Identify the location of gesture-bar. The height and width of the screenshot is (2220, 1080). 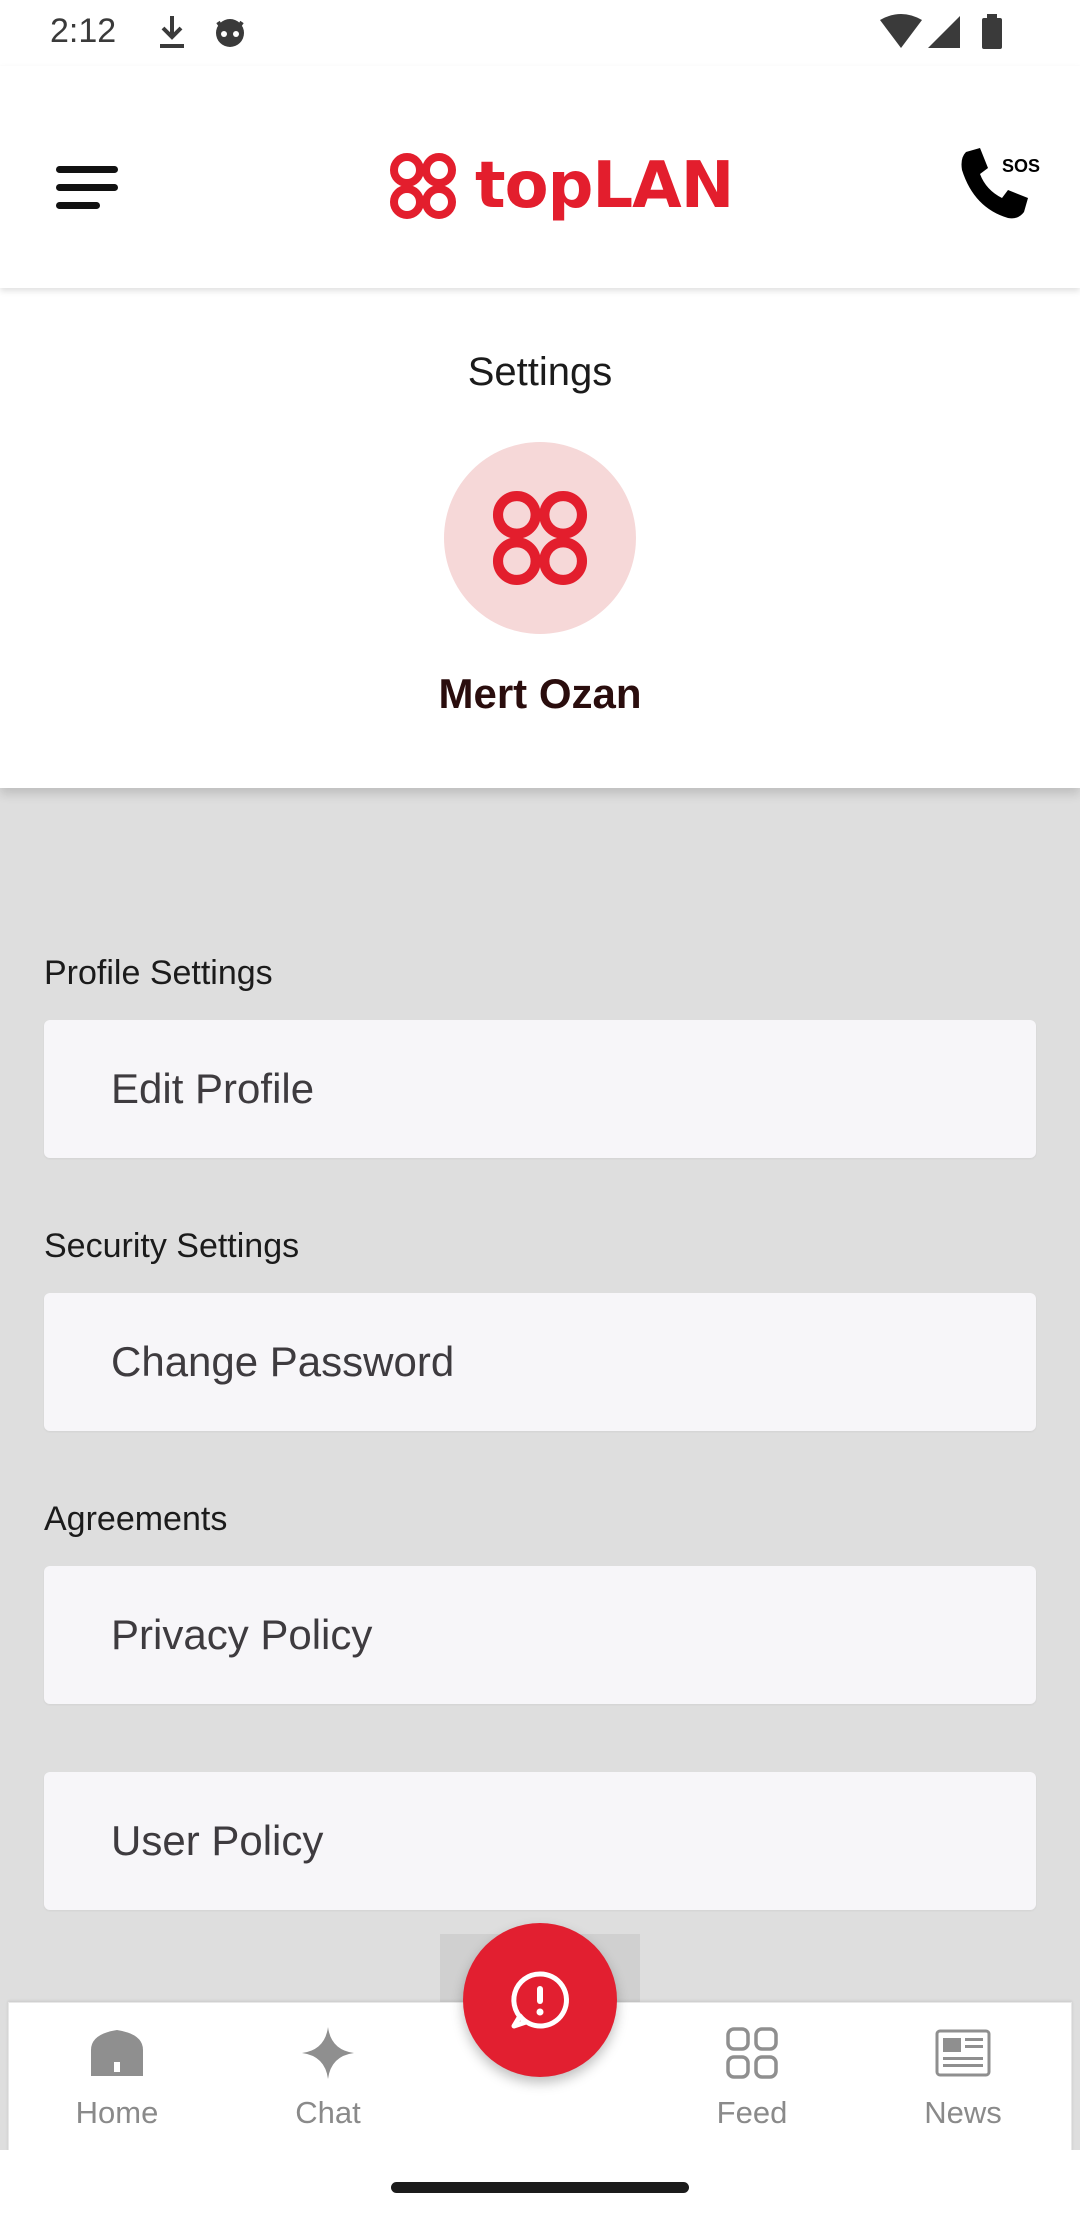
(540, 2185).